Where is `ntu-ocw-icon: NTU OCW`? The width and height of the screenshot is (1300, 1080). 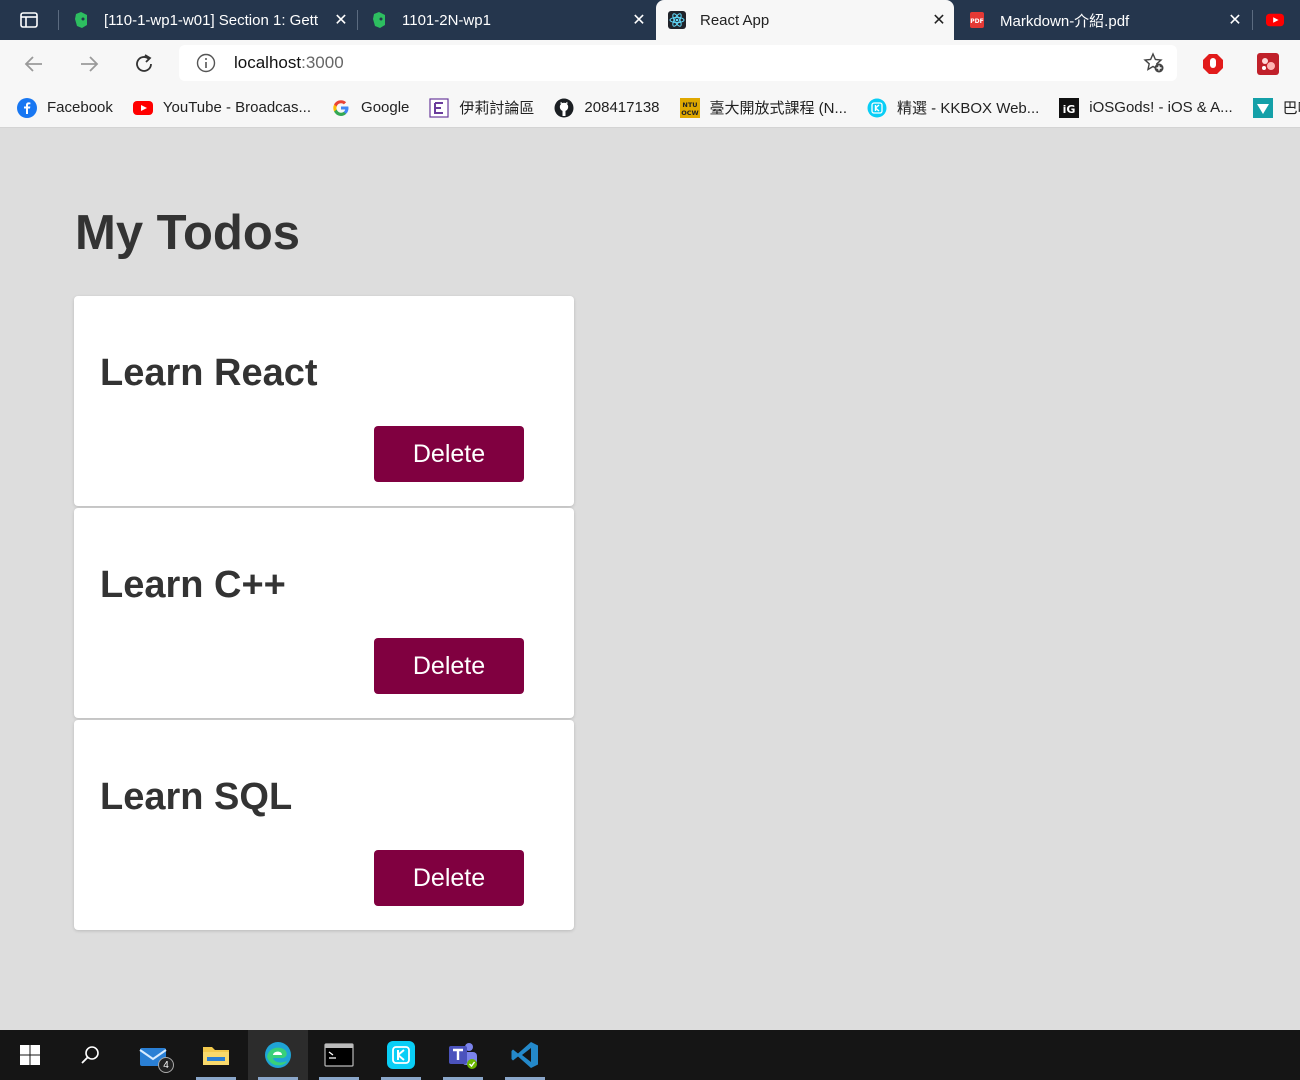
ntu-ocw-icon: NTU OCW is located at coordinates (689, 107).